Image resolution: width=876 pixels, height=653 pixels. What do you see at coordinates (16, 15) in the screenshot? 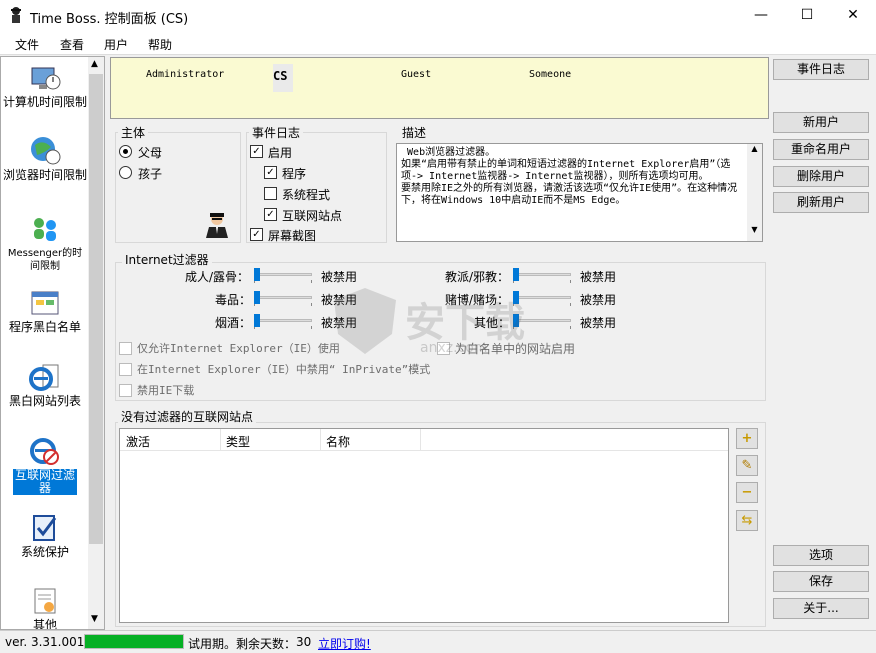
I see `app-icon` at bounding box center [16, 15].